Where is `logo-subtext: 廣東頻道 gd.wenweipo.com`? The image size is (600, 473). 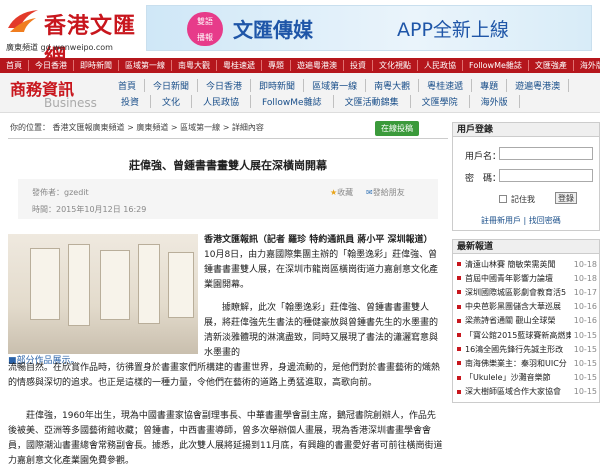 logo-subtext: 廣東頻道 gd.wenweipo.com is located at coordinates (59, 47).